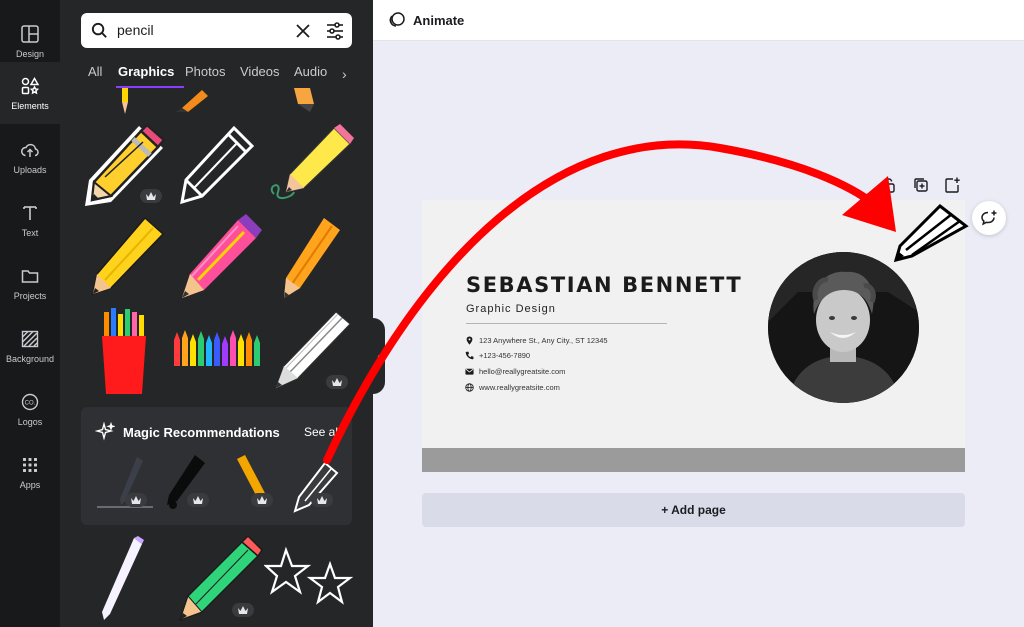  Describe the element at coordinates (309, 578) in the screenshot. I see `hand-drawn-stars-graphic` at that location.